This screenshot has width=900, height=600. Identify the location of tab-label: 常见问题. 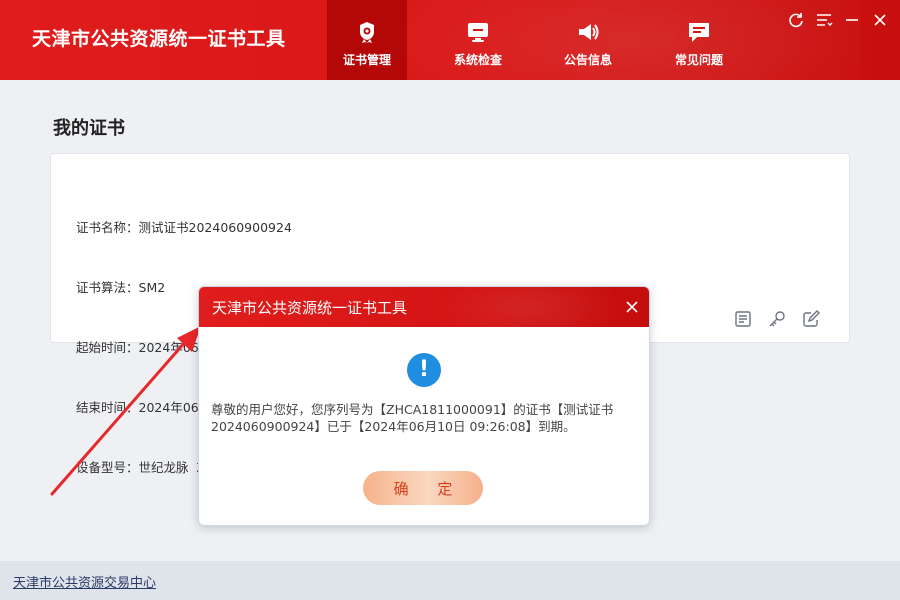
(698, 60).